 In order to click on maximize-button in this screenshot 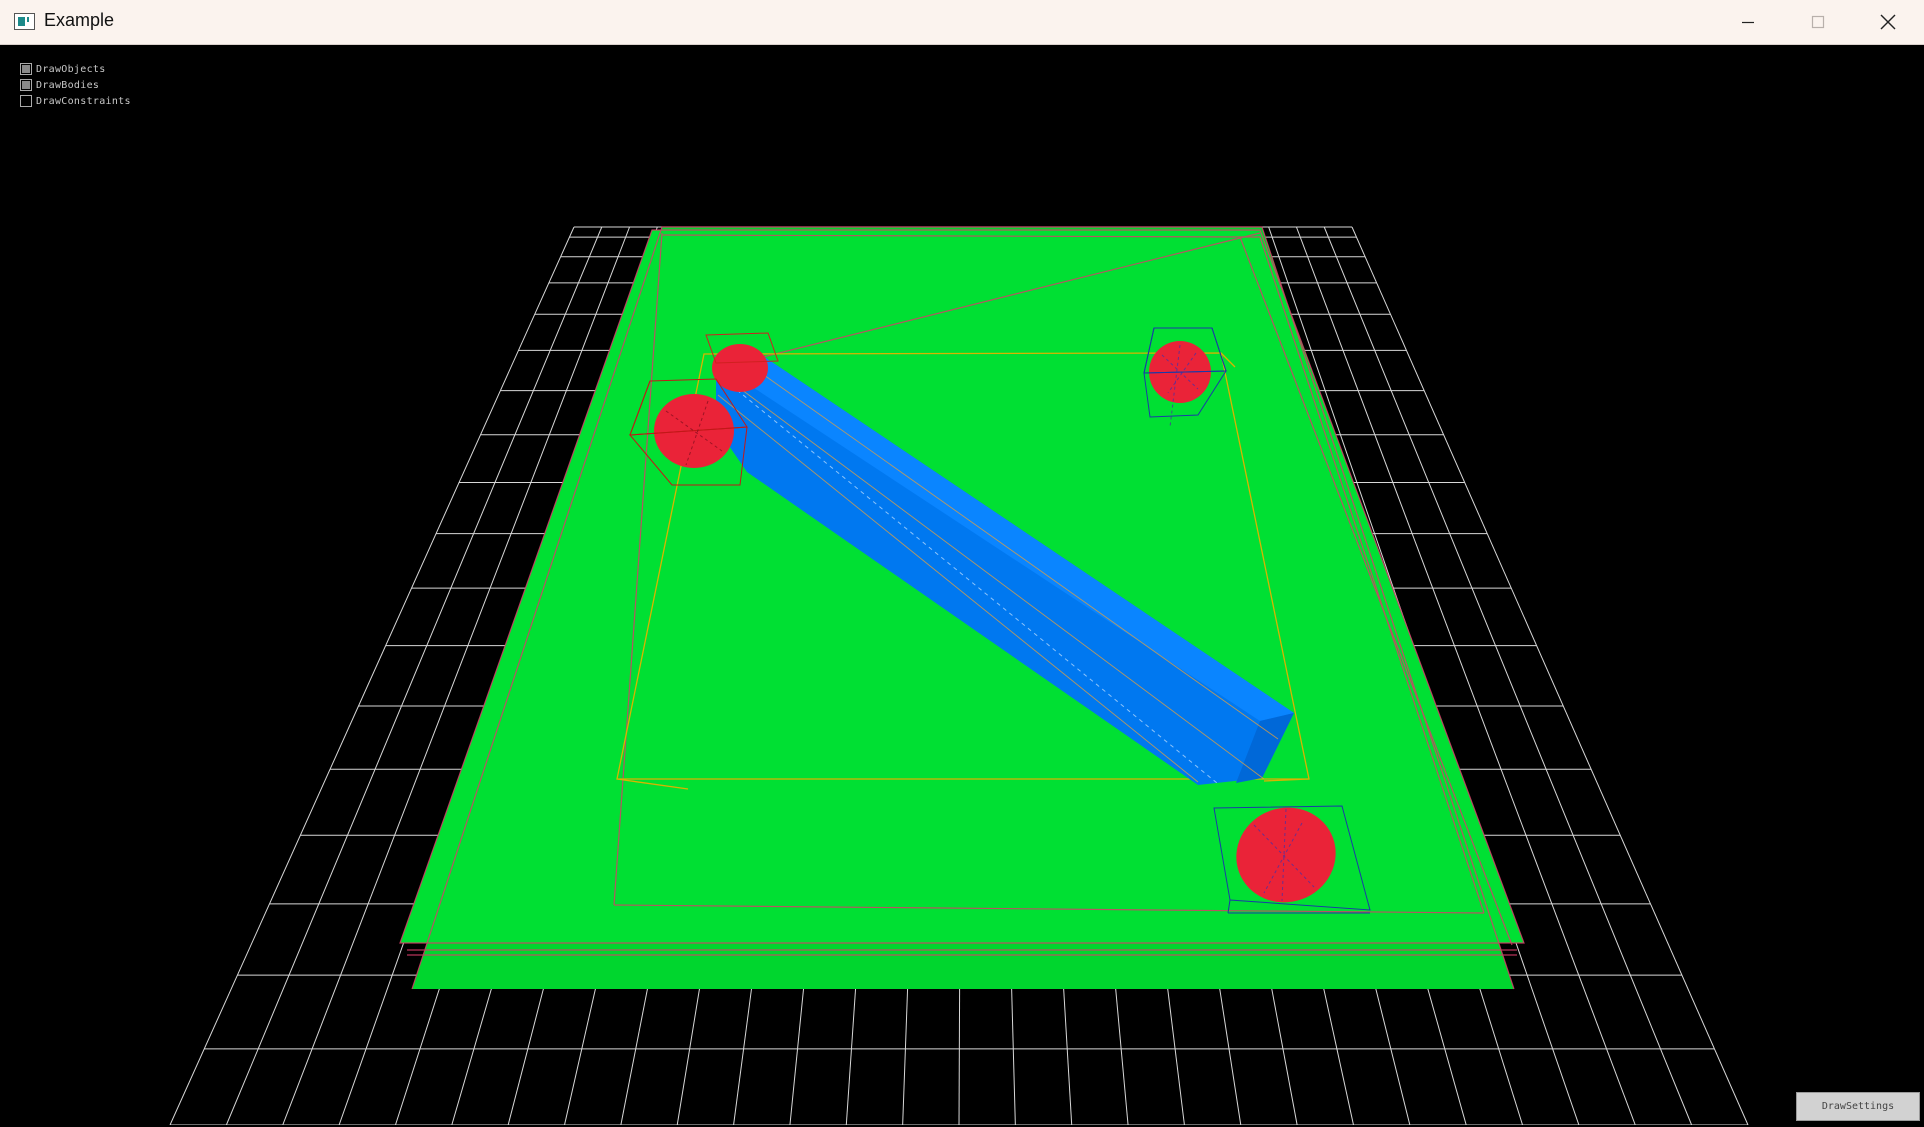, I will do `click(1818, 22)`.